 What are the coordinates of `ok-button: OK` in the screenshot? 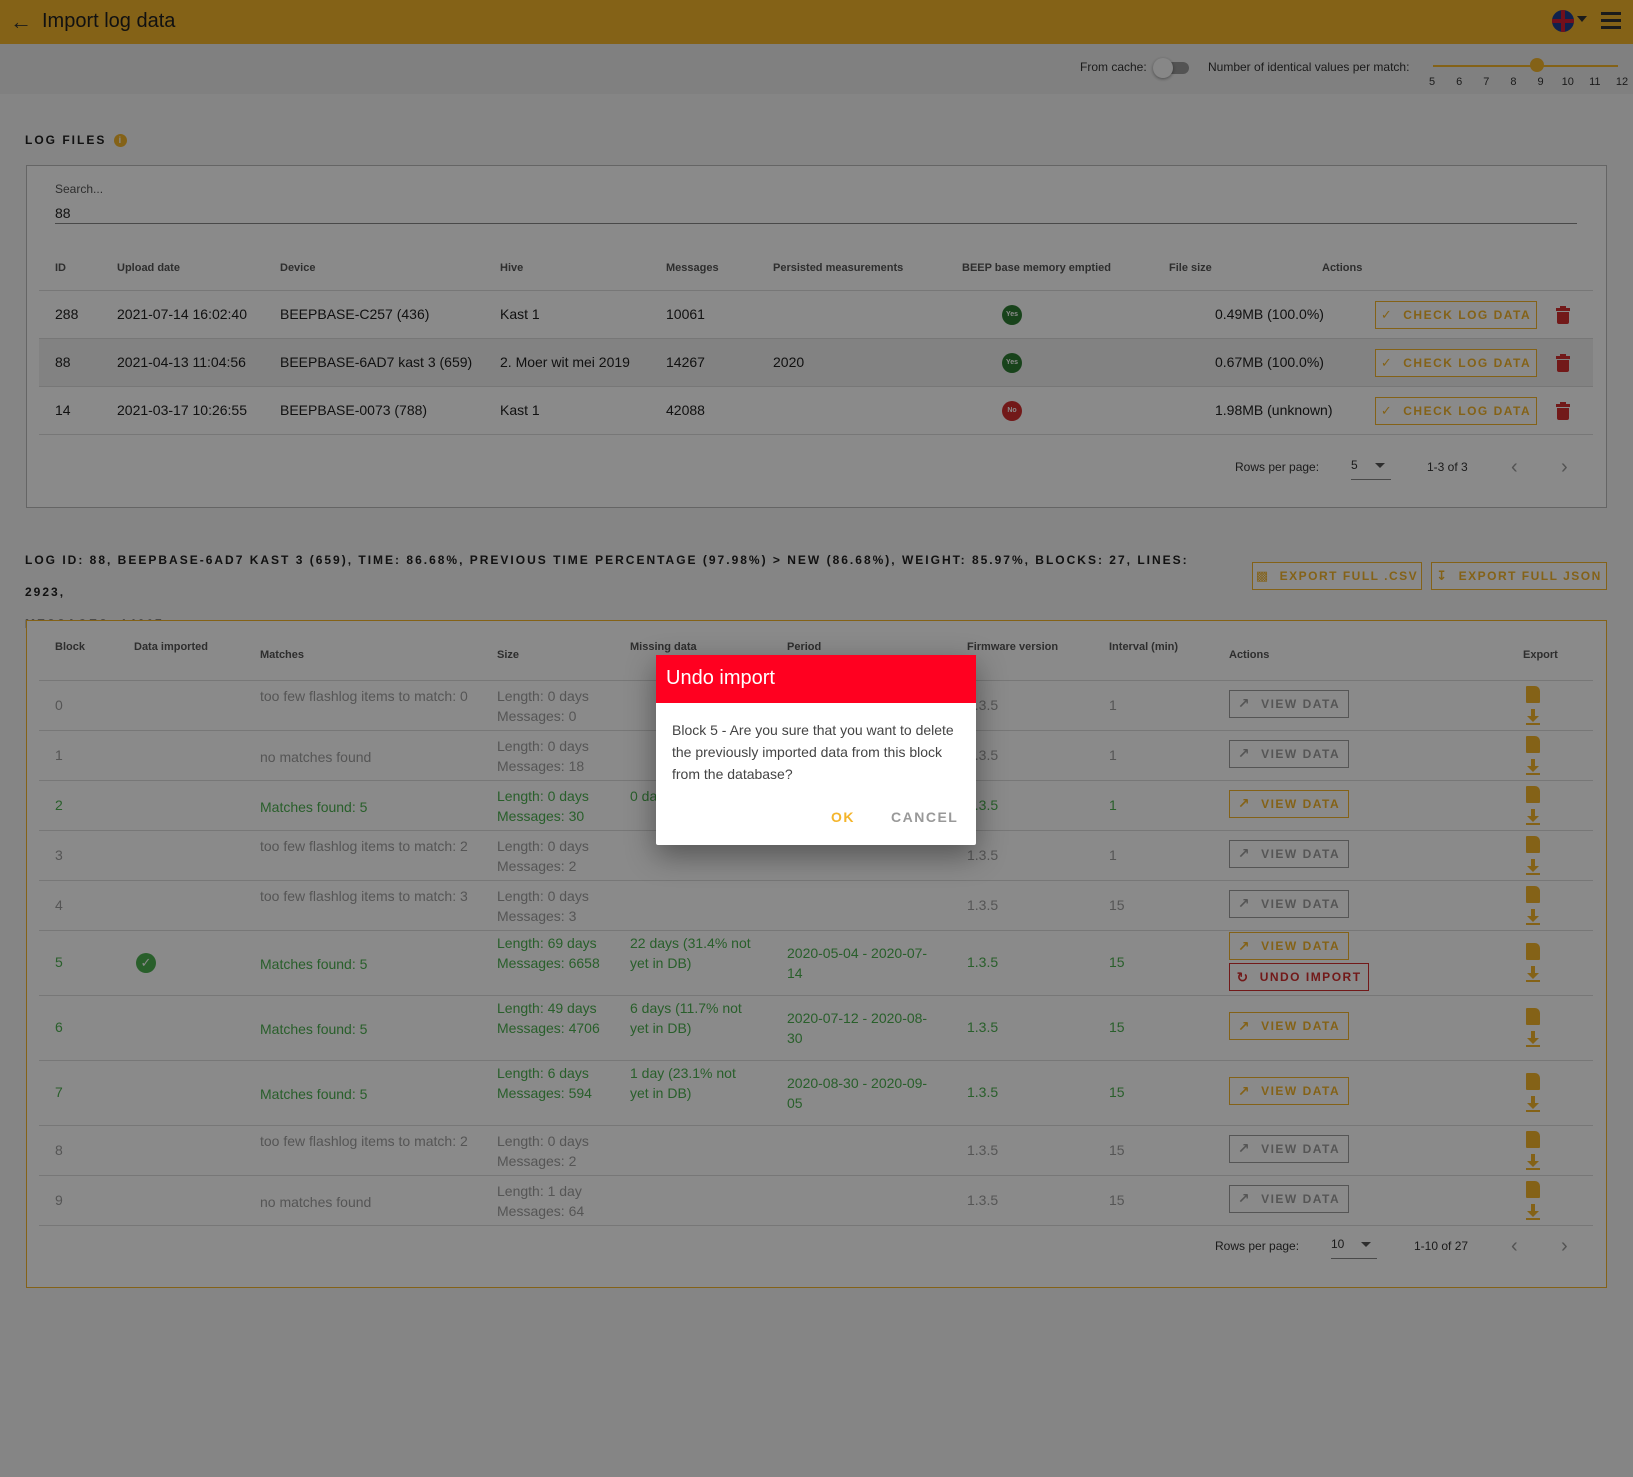 It's located at (843, 817).